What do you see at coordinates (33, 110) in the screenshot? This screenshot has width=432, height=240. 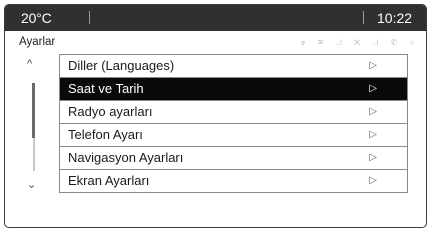 I see `scrollbar-thumb` at bounding box center [33, 110].